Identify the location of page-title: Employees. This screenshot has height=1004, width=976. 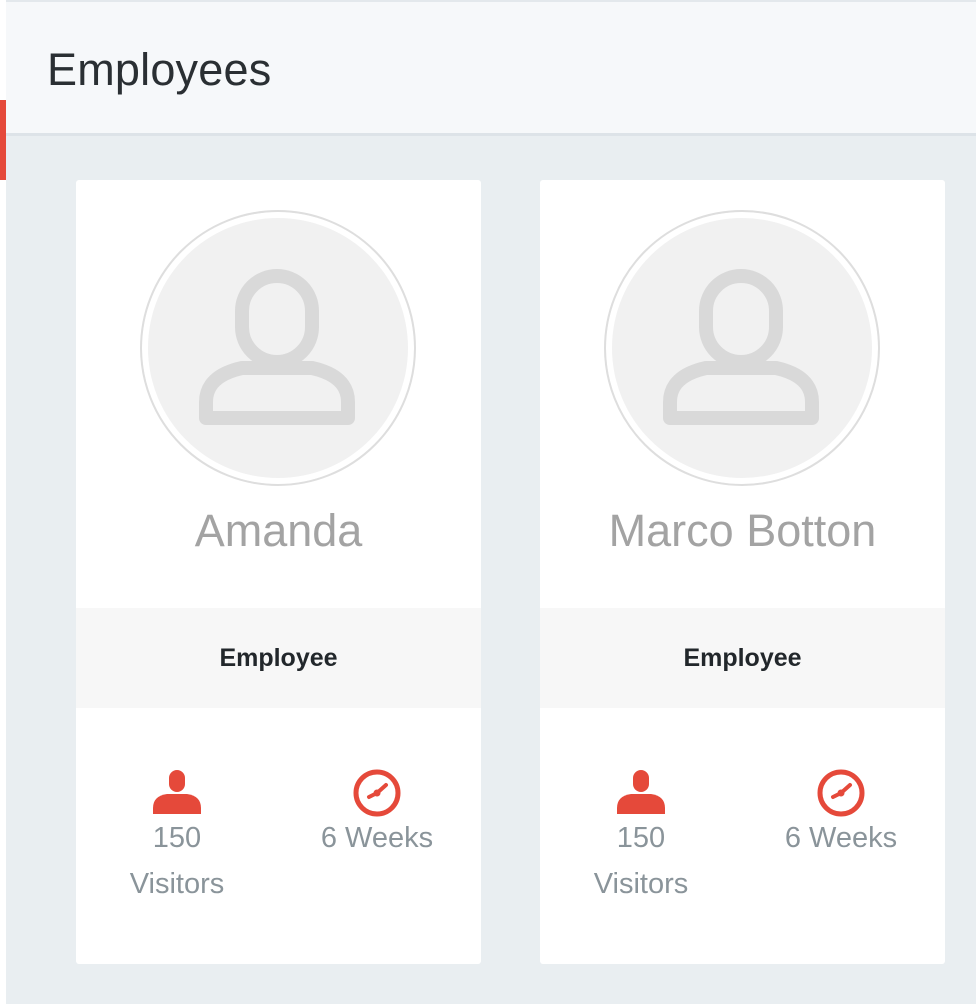
(159, 69).